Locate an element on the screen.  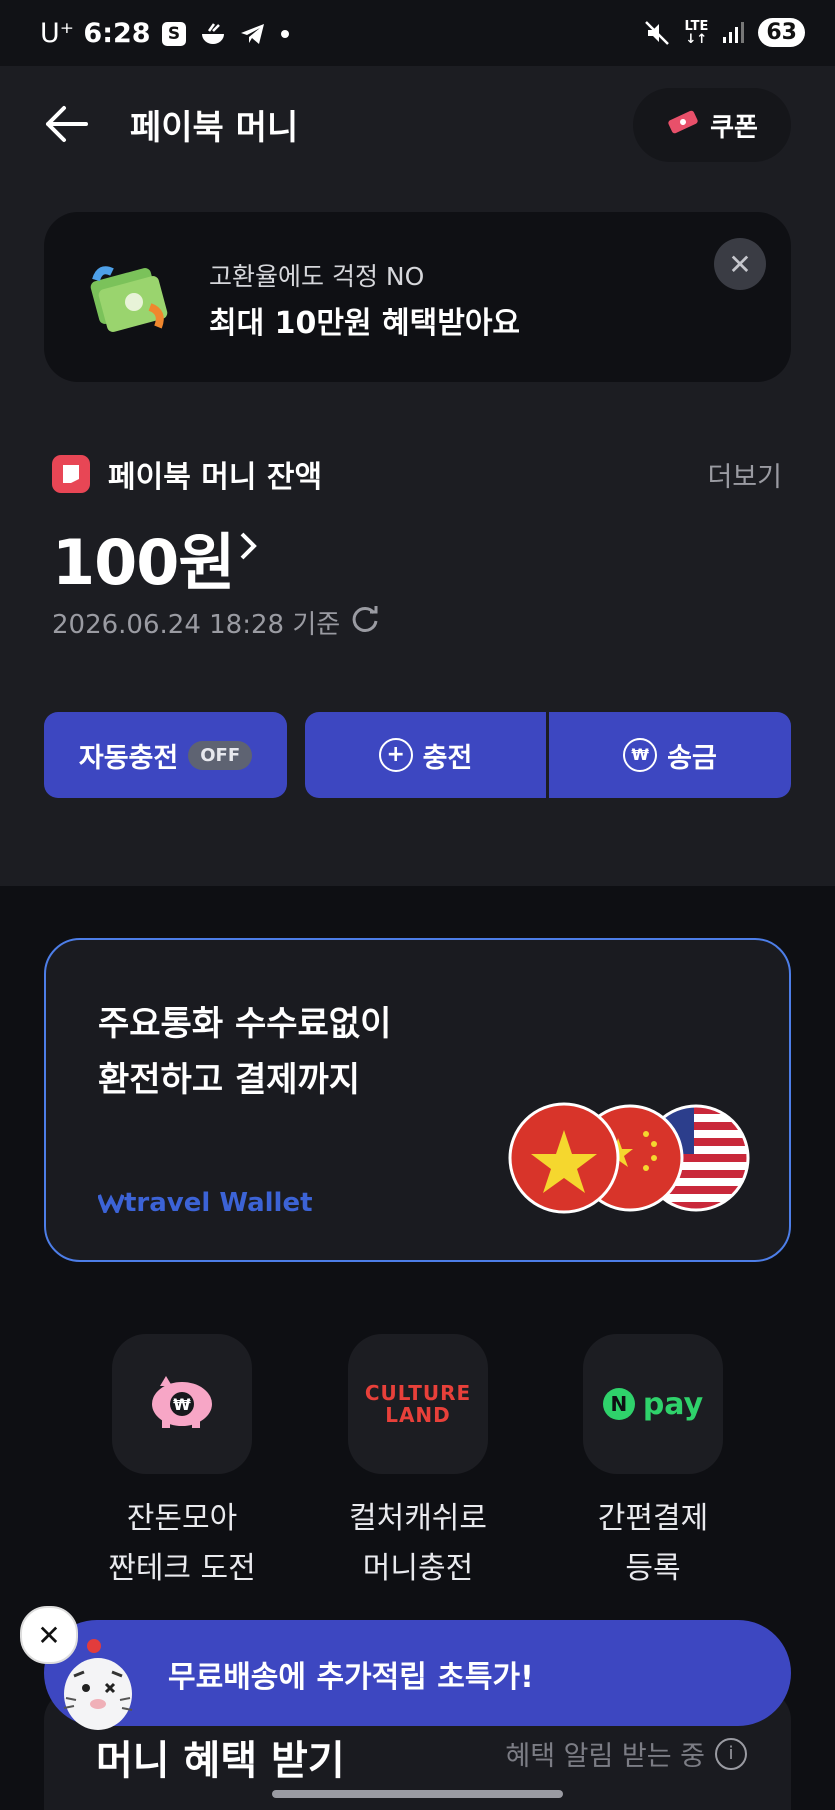
culture-cash-label-1: 컬처캐쉬로 is located at coordinates (418, 1518).